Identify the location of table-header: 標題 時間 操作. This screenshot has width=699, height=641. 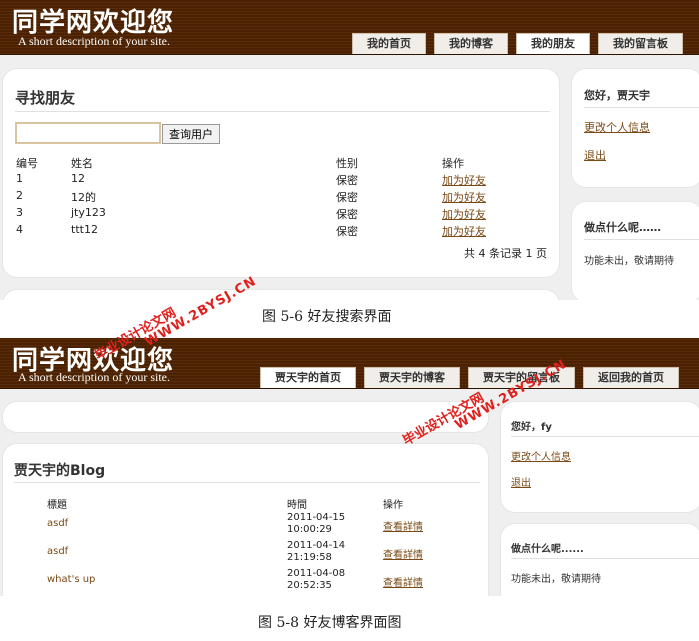
(257, 504).